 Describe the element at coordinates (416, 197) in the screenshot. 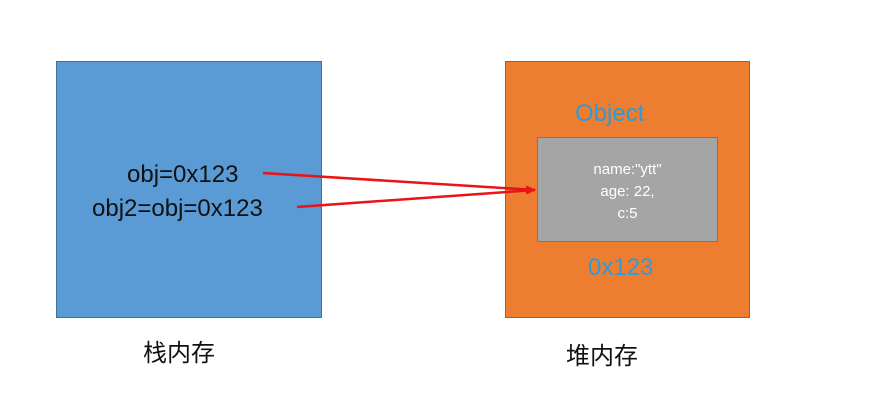

I see `arrow-obj2-to-object` at that location.